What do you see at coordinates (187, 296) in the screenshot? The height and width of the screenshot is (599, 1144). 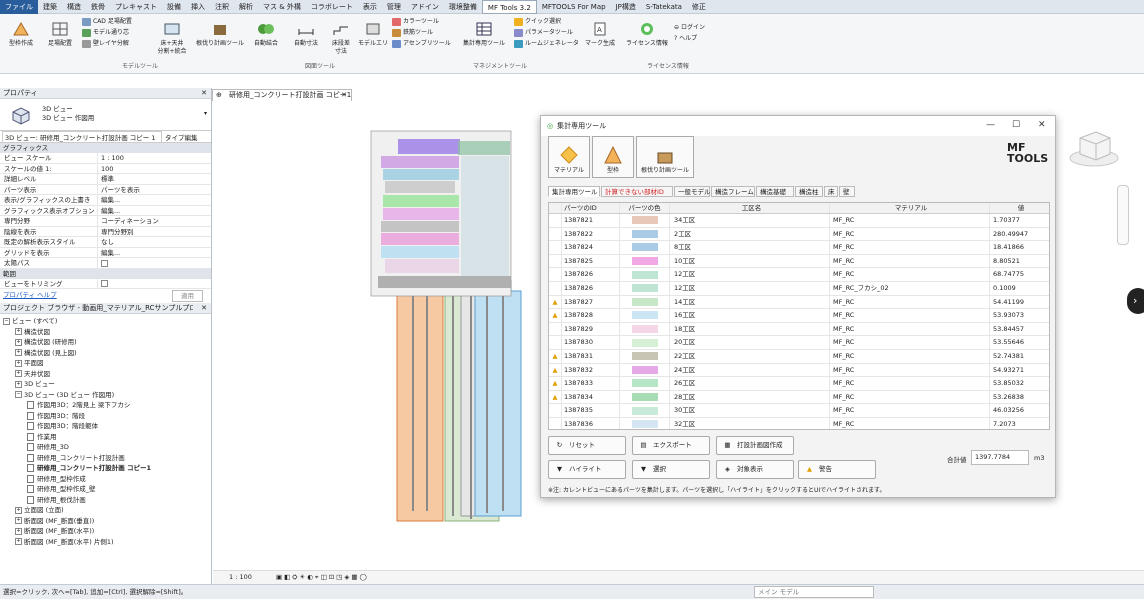 I see `apply-button: 適用` at bounding box center [187, 296].